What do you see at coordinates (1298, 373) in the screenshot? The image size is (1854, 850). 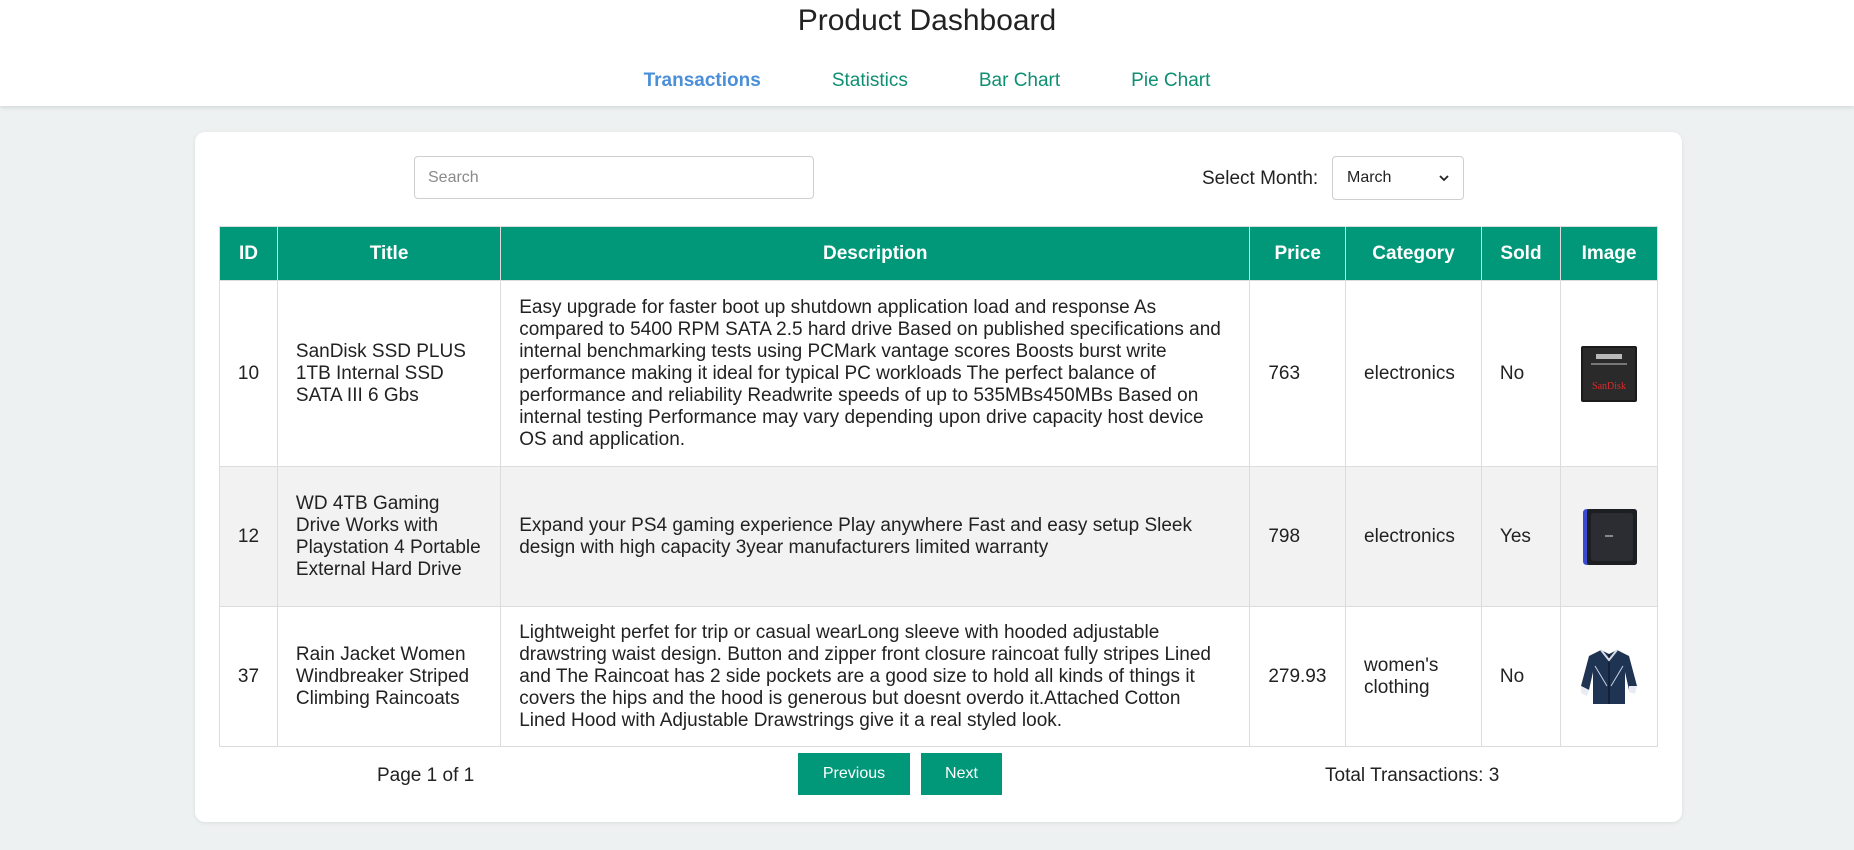 I see `cell-price: 763` at bounding box center [1298, 373].